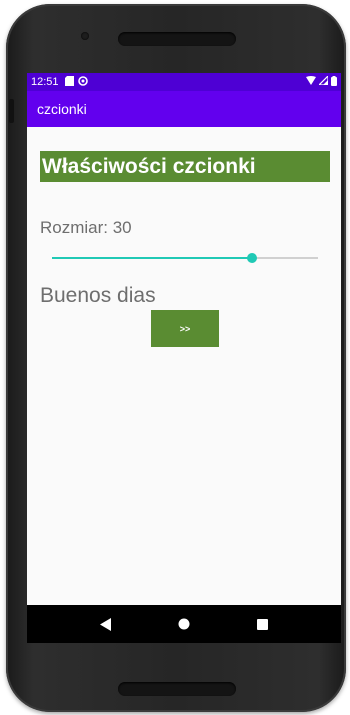 Image resolution: width=350 pixels, height=715 pixels. I want to click on next-button: >>, so click(185, 328).